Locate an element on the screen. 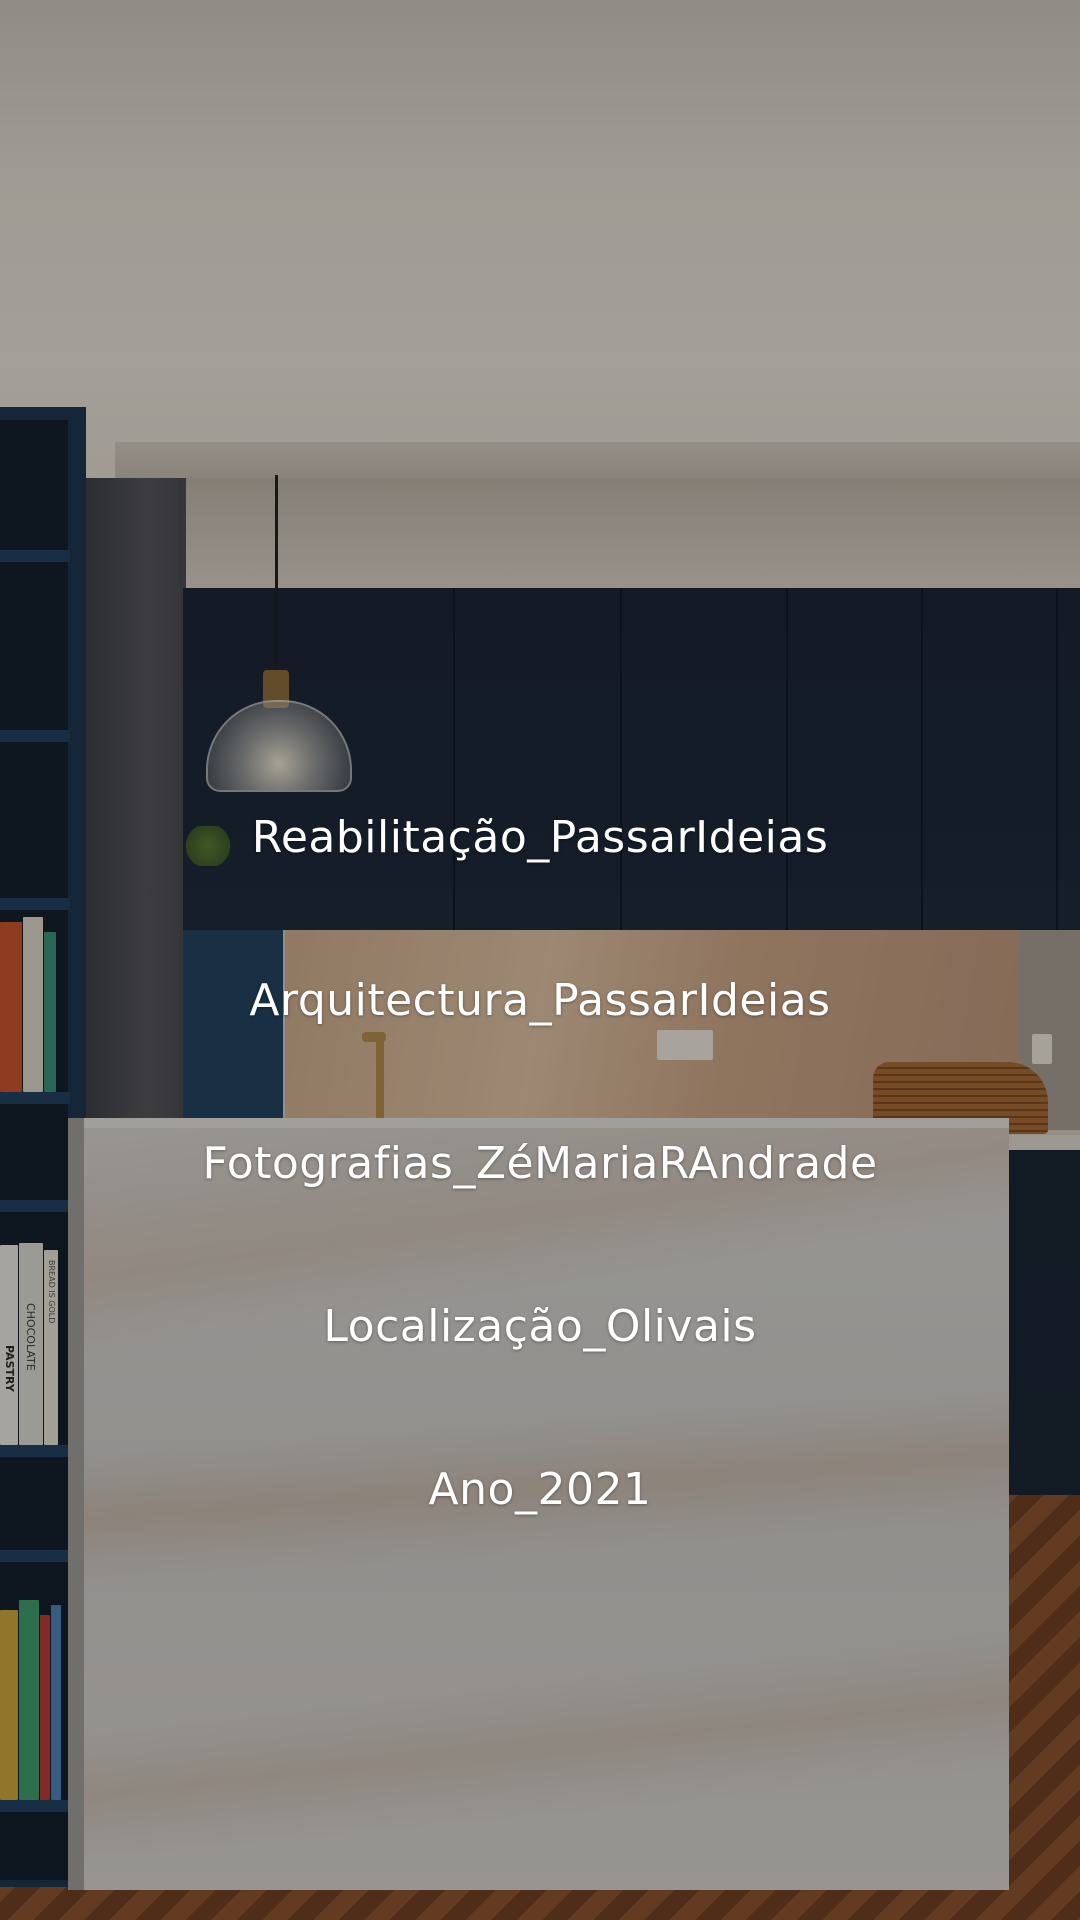 The height and width of the screenshot is (1920, 1080). caption-location: Localização_Olivais is located at coordinates (540, 1326).